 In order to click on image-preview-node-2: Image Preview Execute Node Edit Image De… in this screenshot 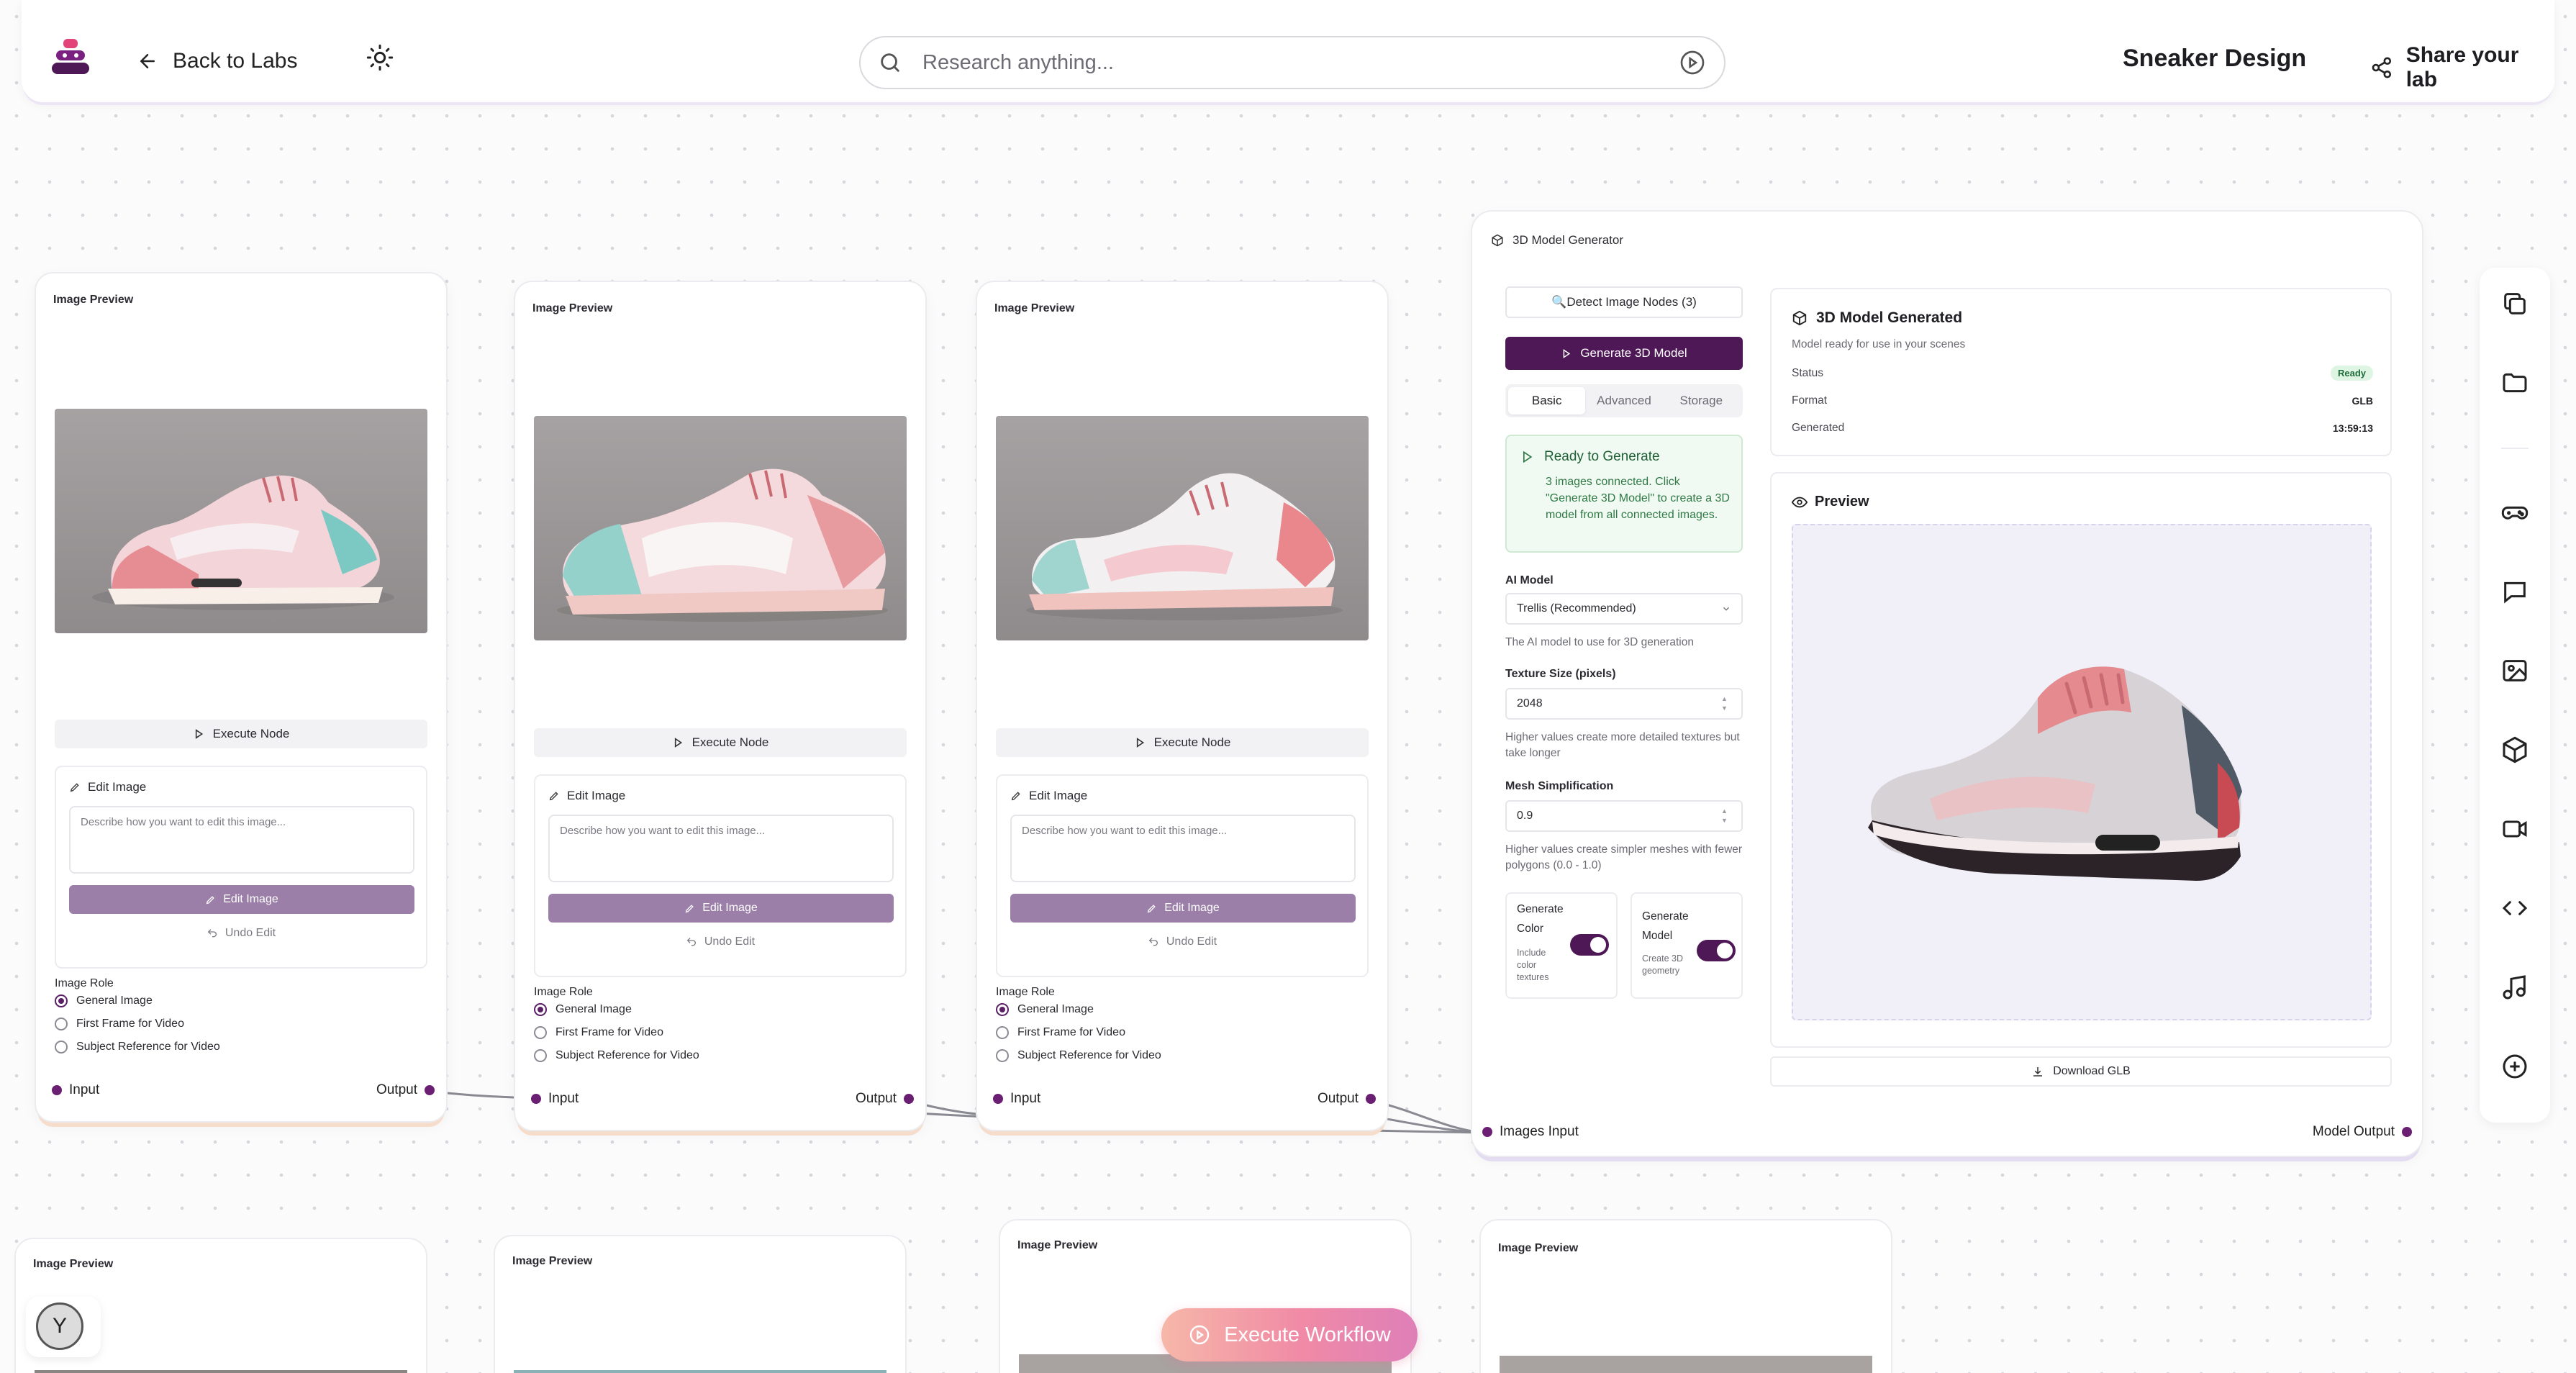, I will do `click(720, 706)`.